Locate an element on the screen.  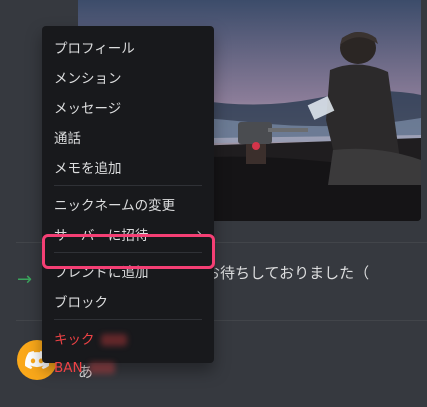
menu-item-label: フレンドに追加 is located at coordinates (101, 273).